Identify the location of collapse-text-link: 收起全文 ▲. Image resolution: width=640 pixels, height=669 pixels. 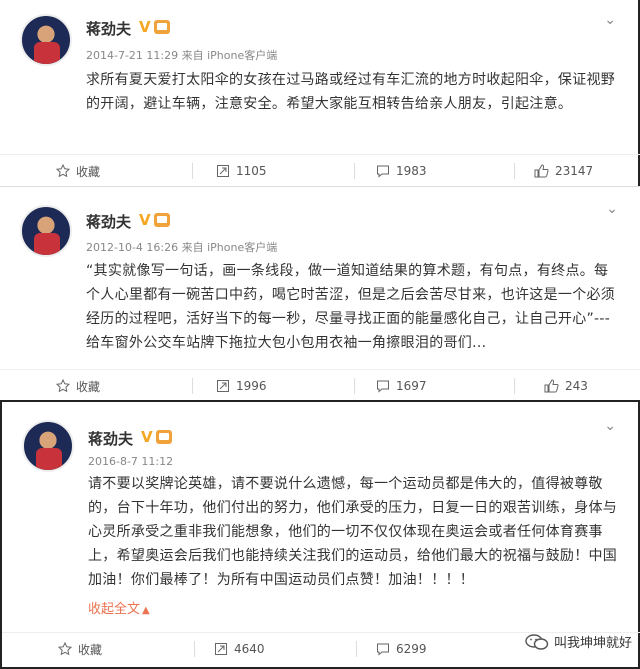
(119, 607).